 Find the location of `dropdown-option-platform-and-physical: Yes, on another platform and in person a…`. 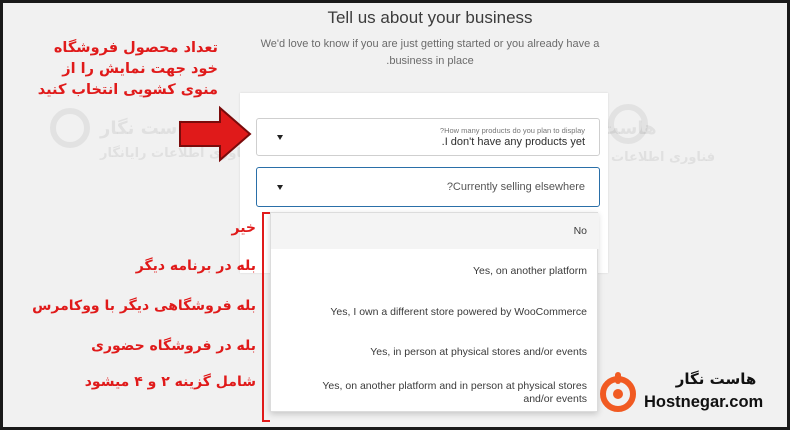

dropdown-option-platform-and-physical: Yes, on another platform and in person a… is located at coordinates (435, 393).